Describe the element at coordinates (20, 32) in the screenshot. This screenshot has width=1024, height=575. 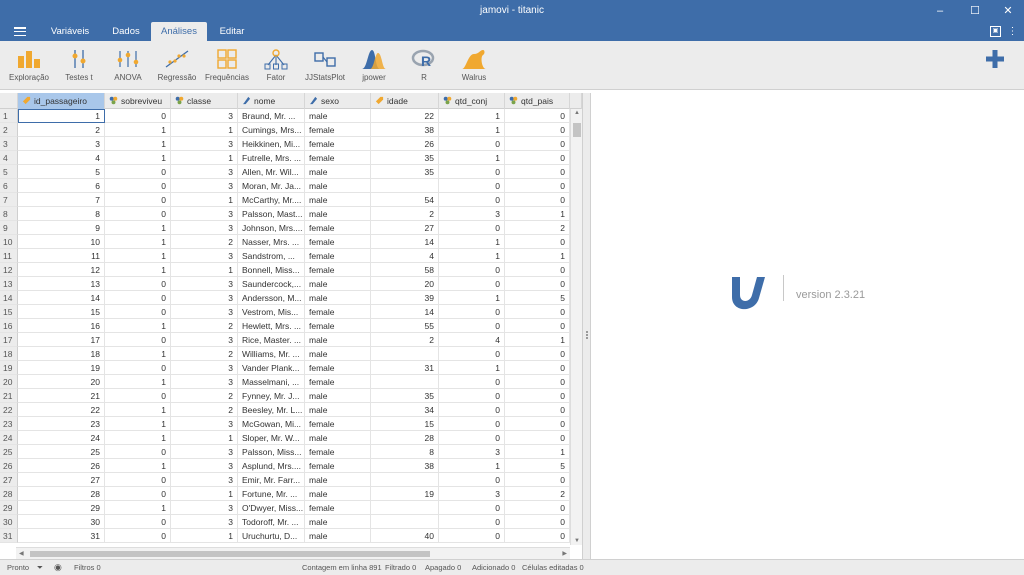
I see `hamburger-menu-icon` at that location.